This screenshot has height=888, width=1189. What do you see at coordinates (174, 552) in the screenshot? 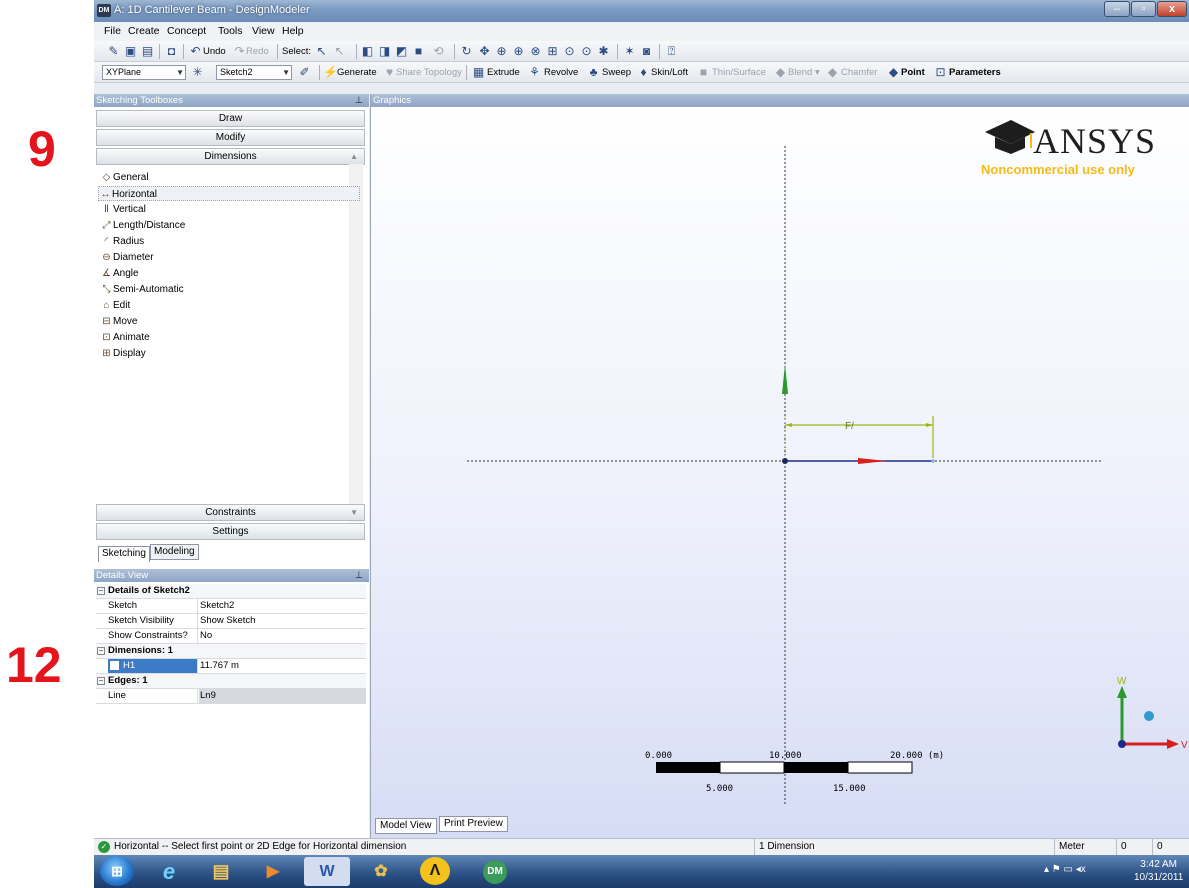
I see `tab-modeling: Modeling` at bounding box center [174, 552].